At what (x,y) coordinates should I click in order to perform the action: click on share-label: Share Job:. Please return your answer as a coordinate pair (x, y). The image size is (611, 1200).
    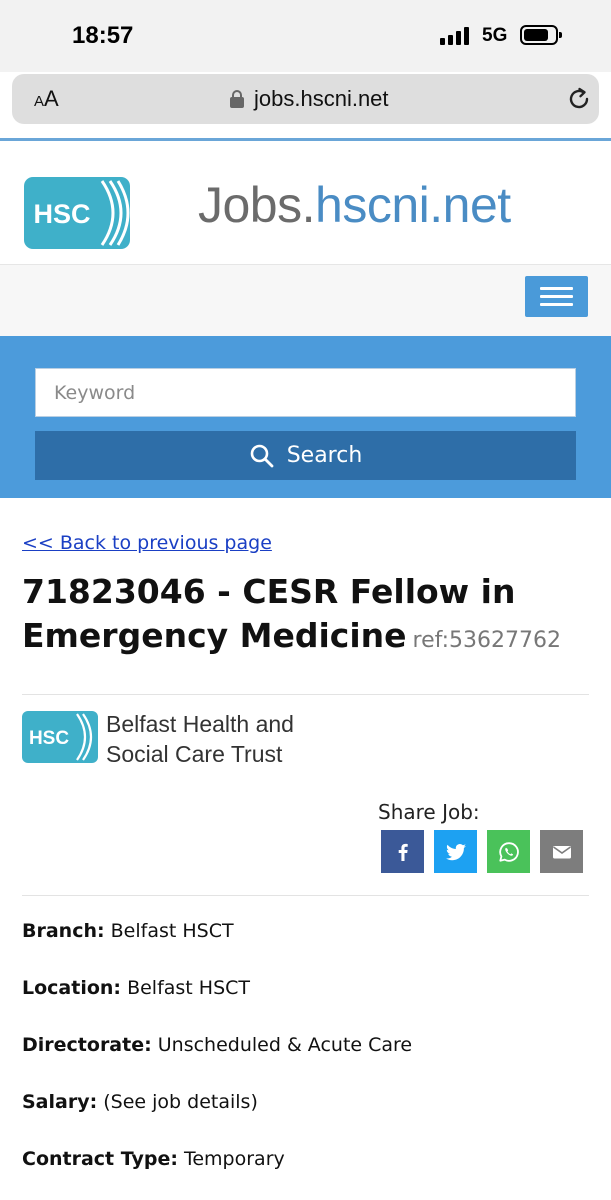
    Looking at the image, I should click on (429, 812).